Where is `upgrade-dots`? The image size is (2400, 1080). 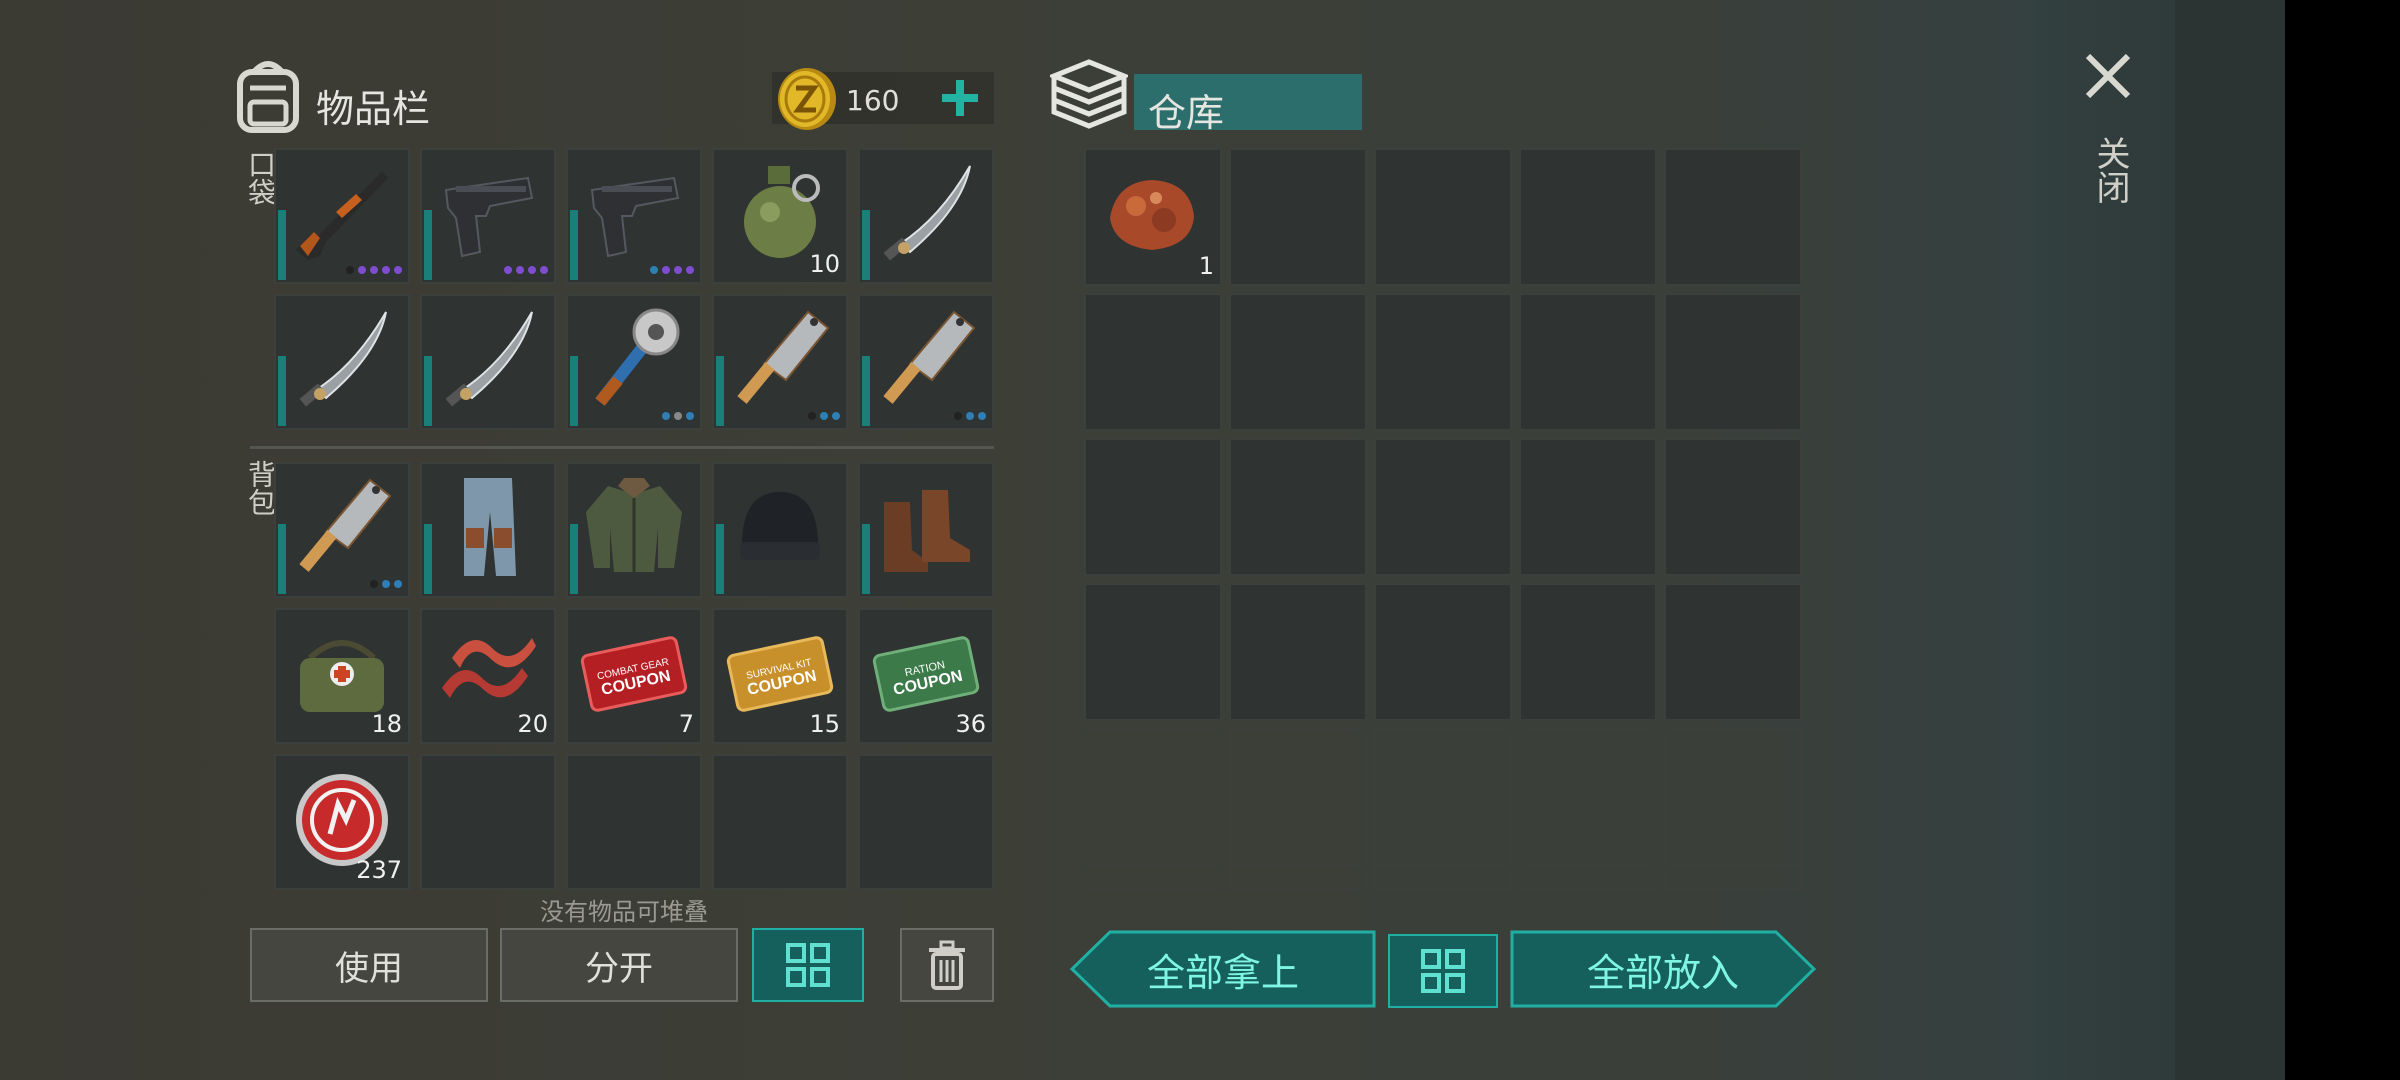 upgrade-dots is located at coordinates (824, 416).